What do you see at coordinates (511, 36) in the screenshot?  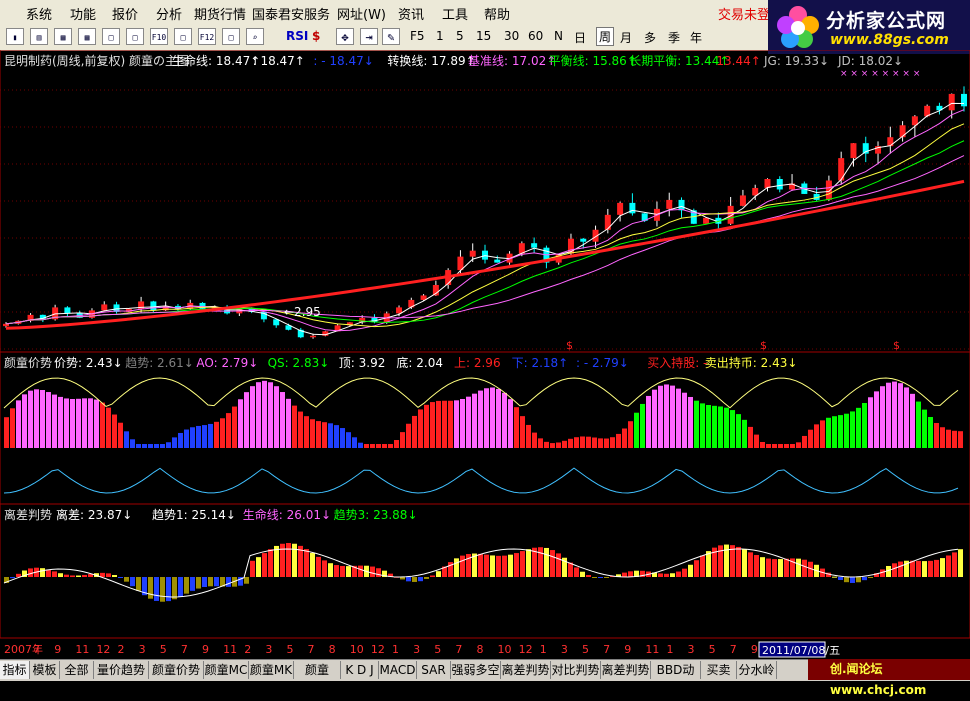 I see `period-button-3: 30` at bounding box center [511, 36].